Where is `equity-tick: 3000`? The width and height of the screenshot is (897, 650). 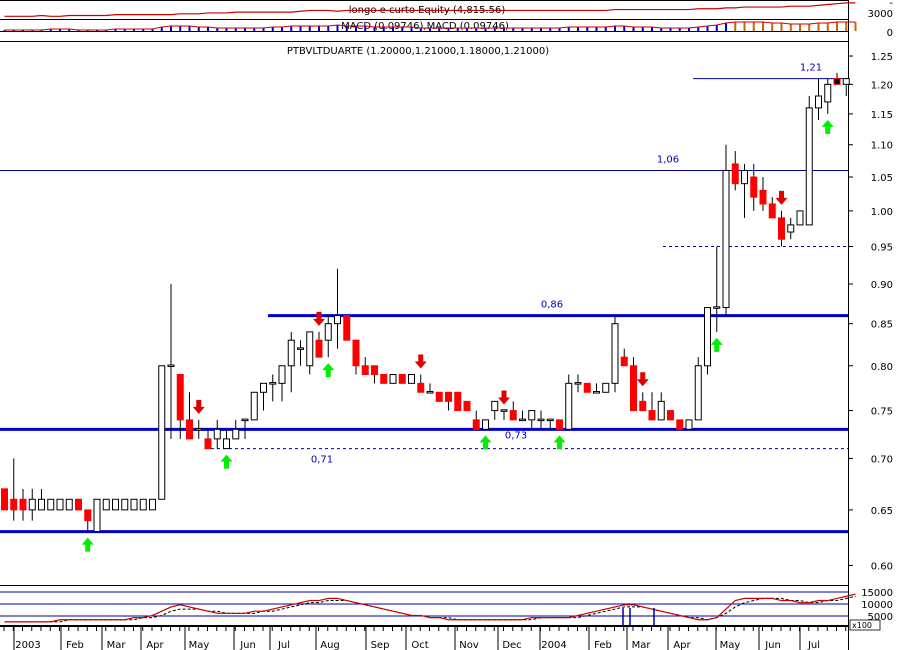 equity-tick: 3000 is located at coordinates (880, 14).